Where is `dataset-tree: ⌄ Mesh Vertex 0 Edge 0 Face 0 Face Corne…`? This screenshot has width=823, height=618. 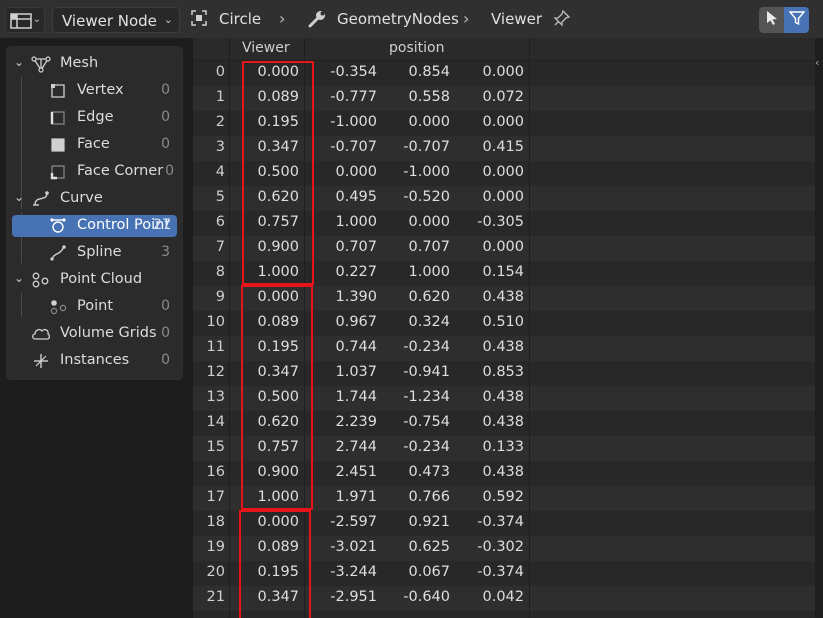
dataset-tree: ⌄ Mesh Vertex 0 Edge 0 Face 0 Face Corne… is located at coordinates (94, 213).